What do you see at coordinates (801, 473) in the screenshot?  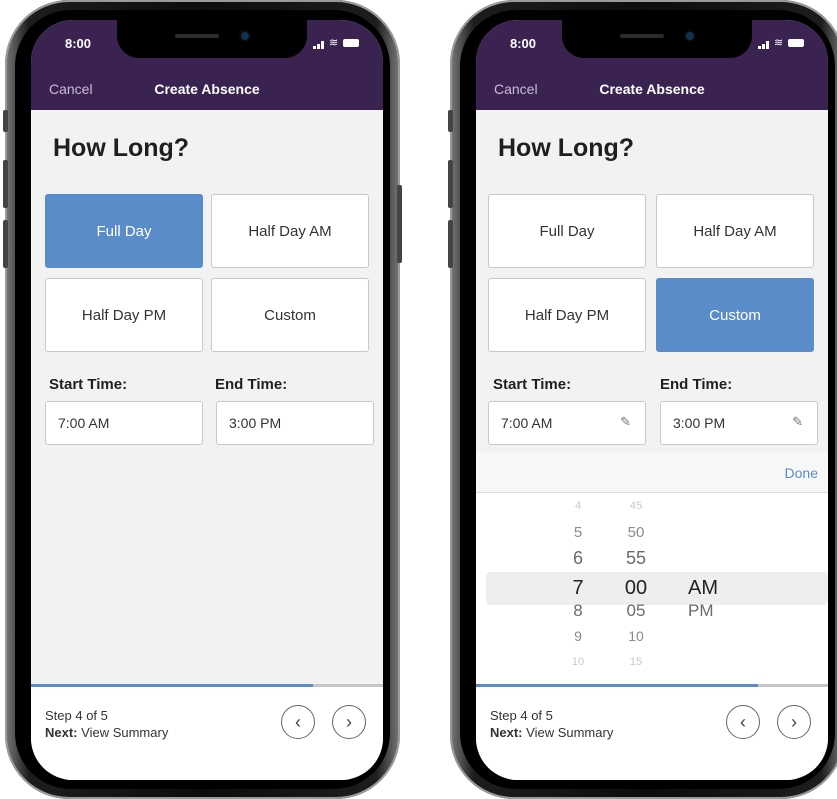 I see `done-button: Done` at bounding box center [801, 473].